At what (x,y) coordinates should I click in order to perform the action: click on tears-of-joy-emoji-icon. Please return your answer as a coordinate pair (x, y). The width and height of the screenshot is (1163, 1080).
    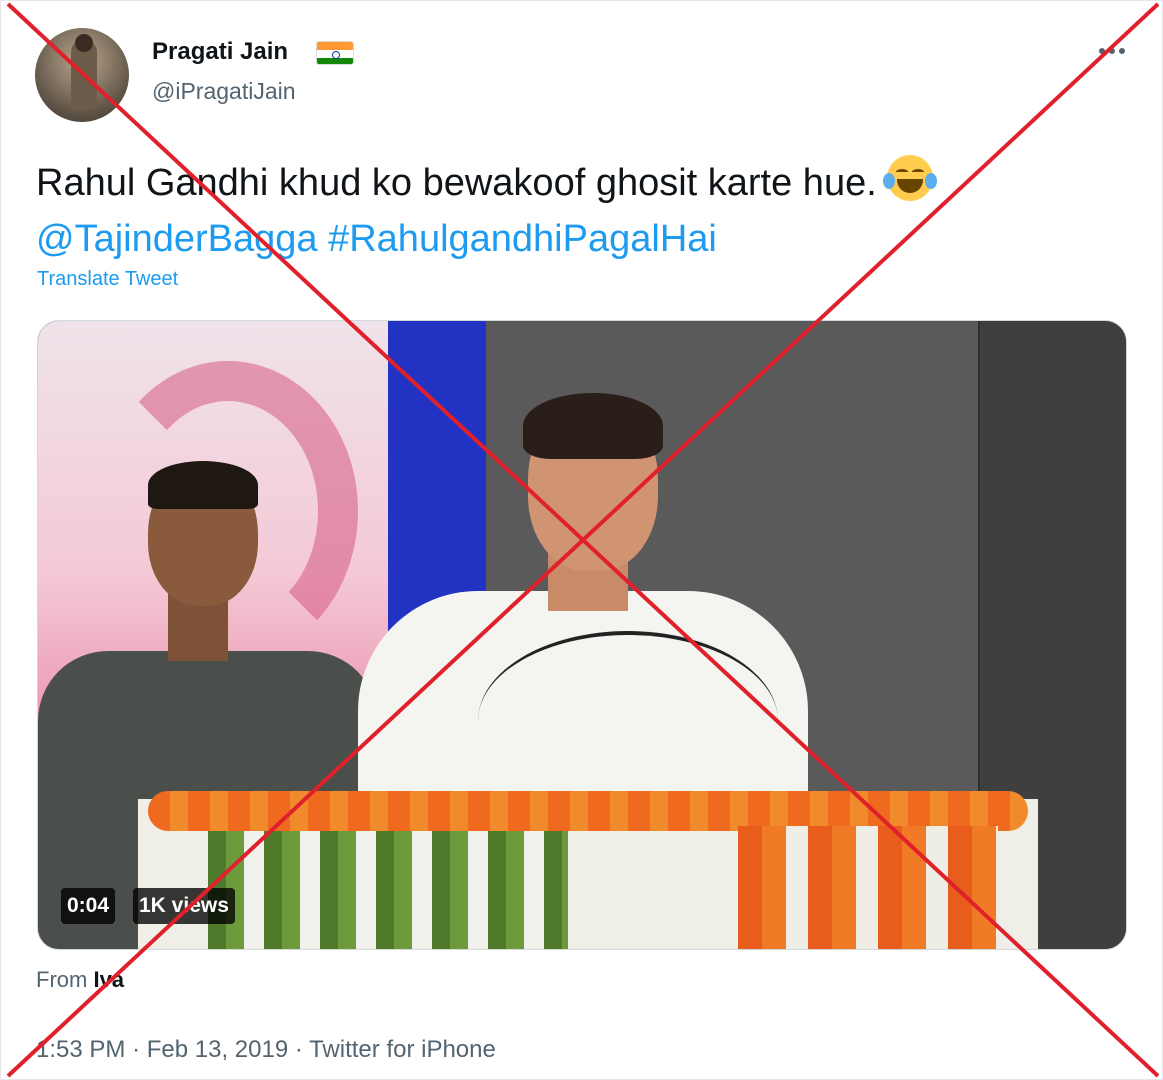
    Looking at the image, I should click on (909, 178).